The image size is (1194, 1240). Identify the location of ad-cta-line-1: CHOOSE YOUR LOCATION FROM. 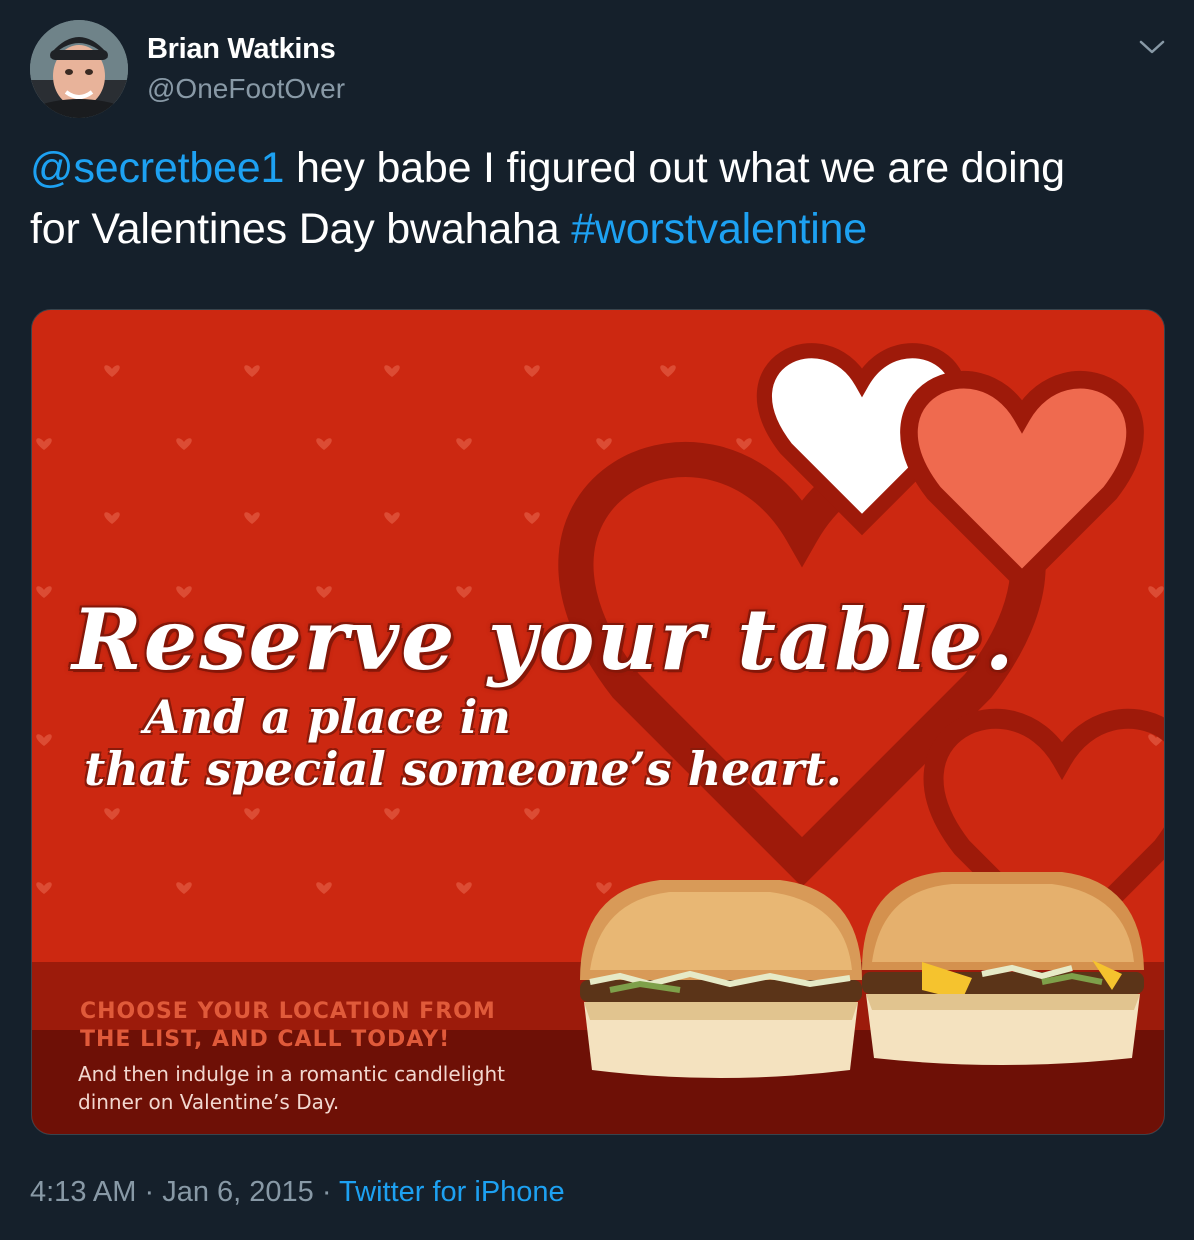
(288, 1011).